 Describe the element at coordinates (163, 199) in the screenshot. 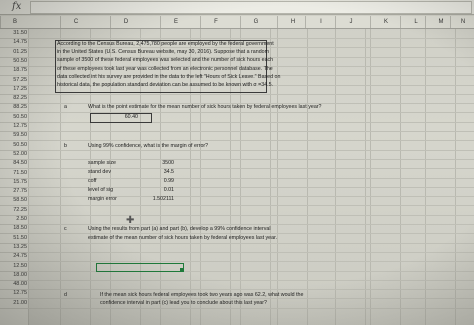

I see `stat-value: 1.502111` at that location.